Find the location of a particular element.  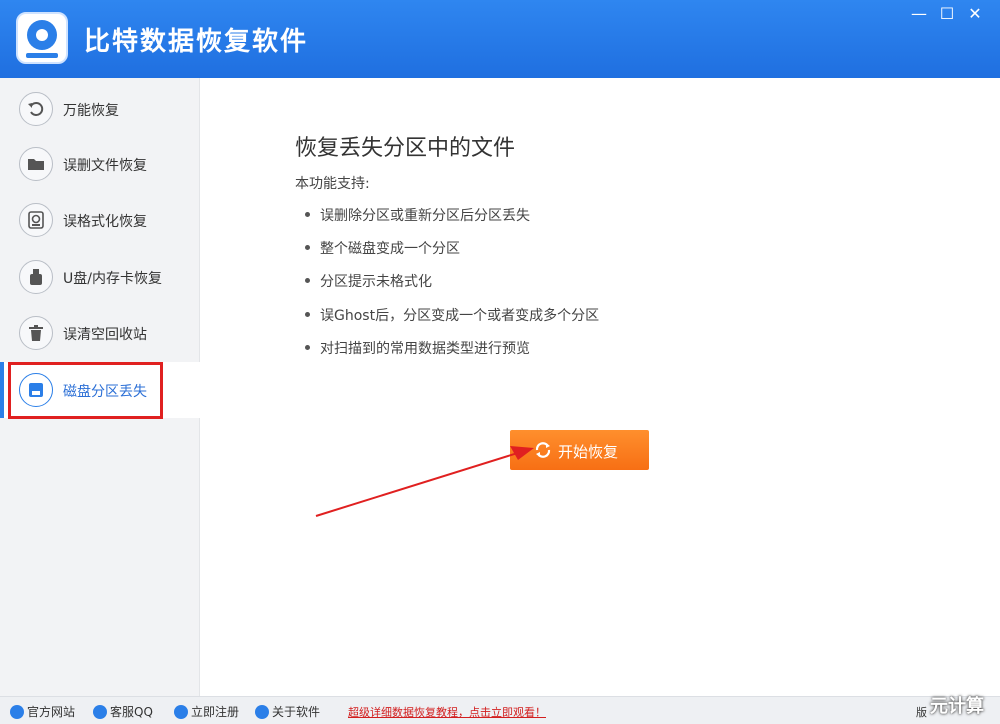

trash-icon is located at coordinates (36, 333).